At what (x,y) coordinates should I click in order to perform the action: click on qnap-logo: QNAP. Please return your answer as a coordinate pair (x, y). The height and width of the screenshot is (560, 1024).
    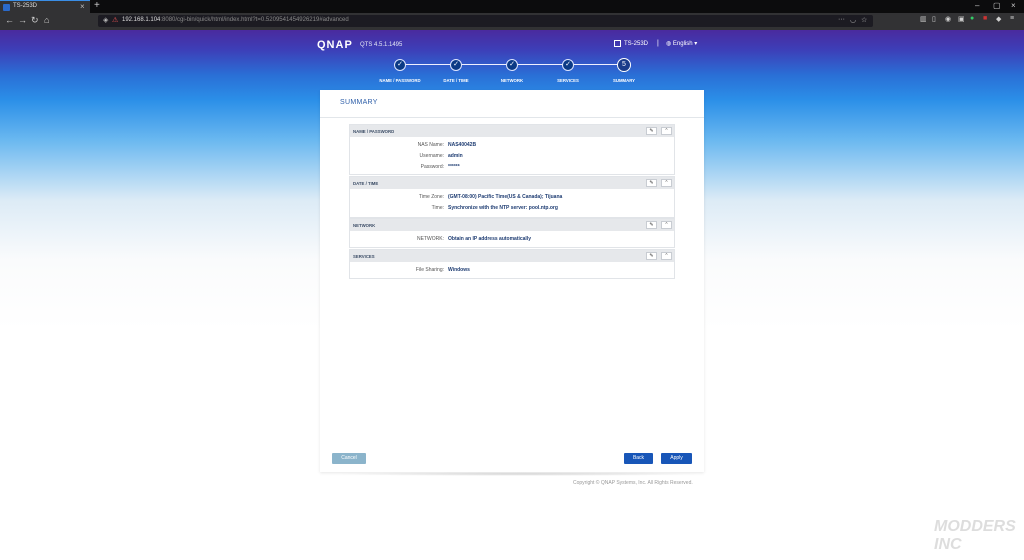
    Looking at the image, I should click on (335, 45).